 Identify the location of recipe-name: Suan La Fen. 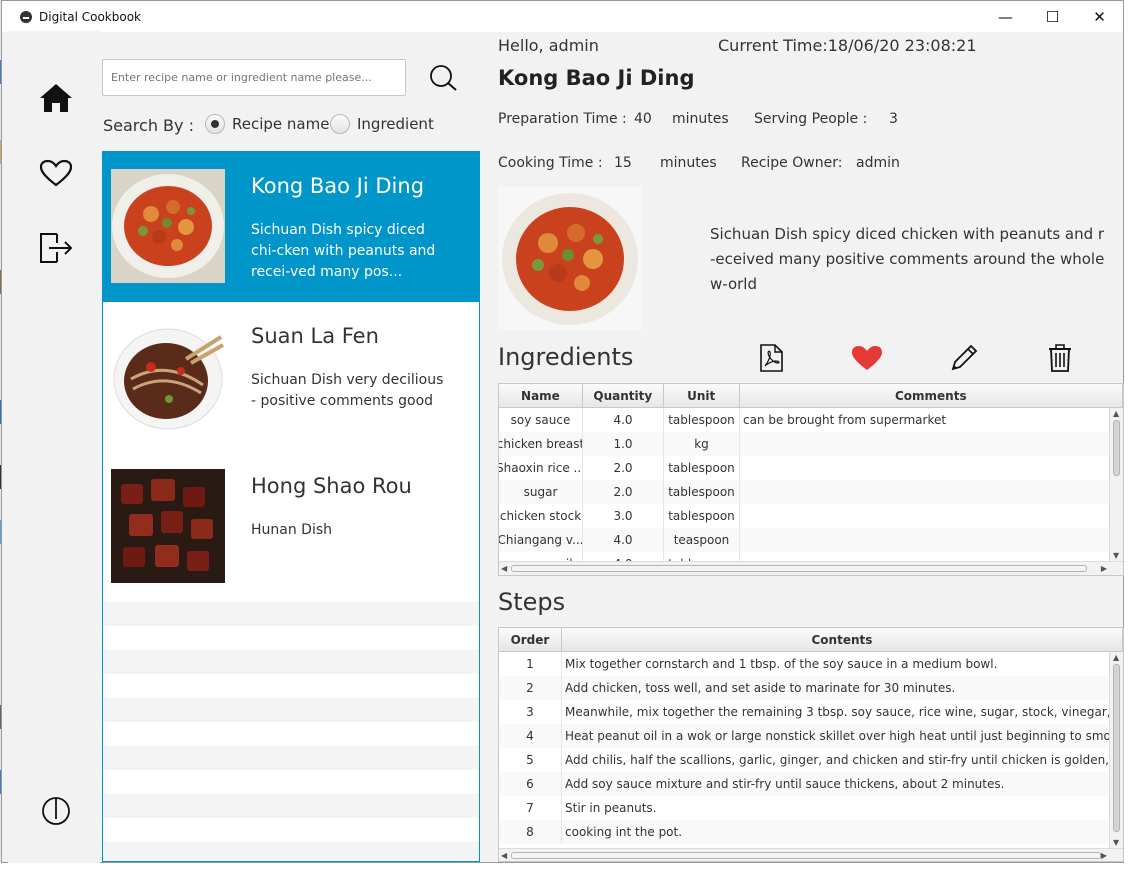
(315, 336).